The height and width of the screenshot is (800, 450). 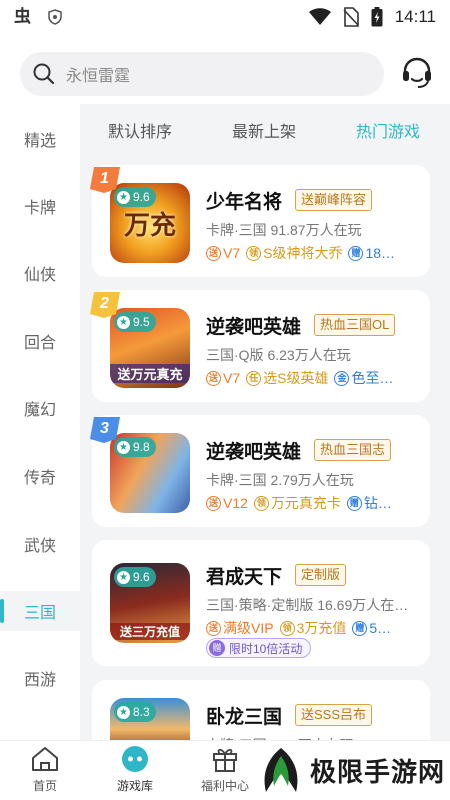 What do you see at coordinates (334, 200) in the screenshot?
I see `game-tag: 送巅峰阵容` at bounding box center [334, 200].